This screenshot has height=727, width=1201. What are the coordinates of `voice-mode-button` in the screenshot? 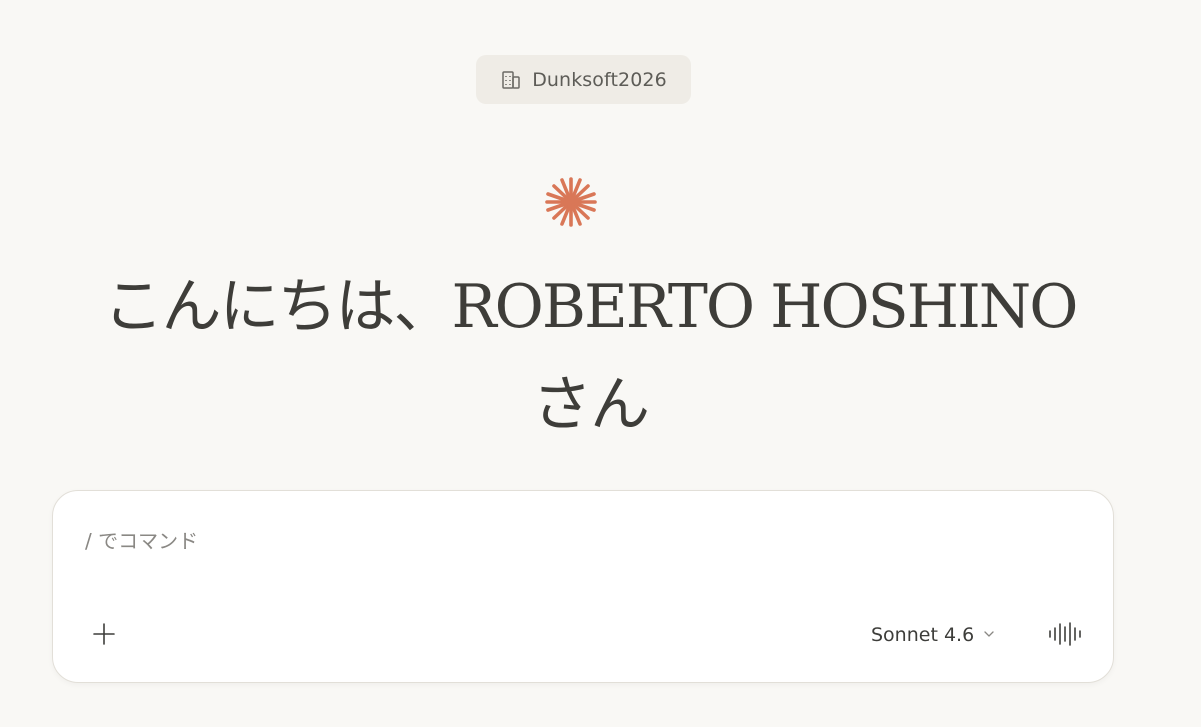 It's located at (1065, 636).